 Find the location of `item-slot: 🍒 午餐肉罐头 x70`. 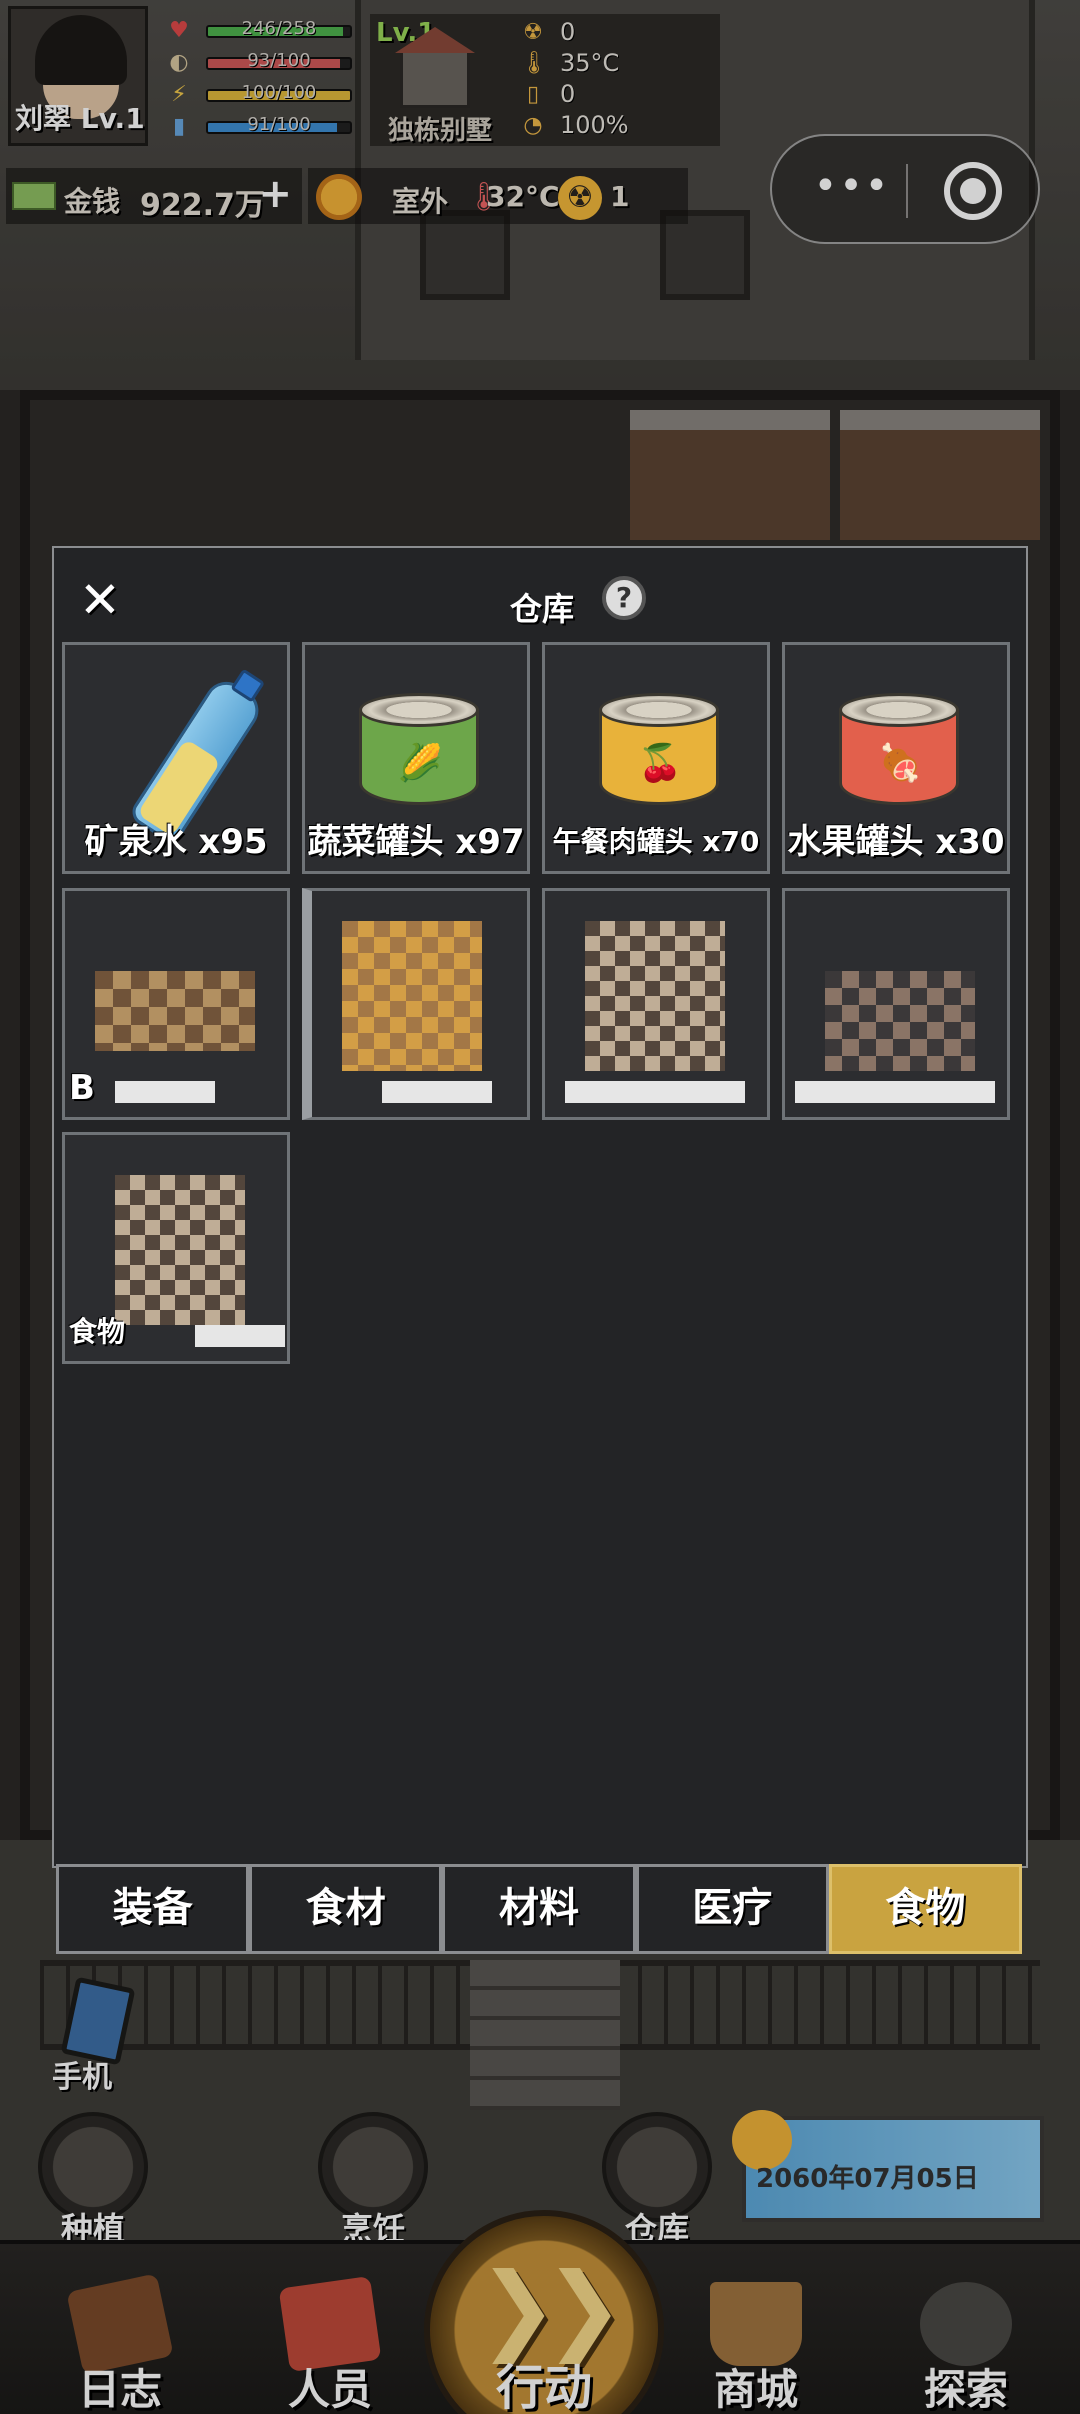

item-slot: 🍒 午餐肉罐头 x70 is located at coordinates (656, 758).